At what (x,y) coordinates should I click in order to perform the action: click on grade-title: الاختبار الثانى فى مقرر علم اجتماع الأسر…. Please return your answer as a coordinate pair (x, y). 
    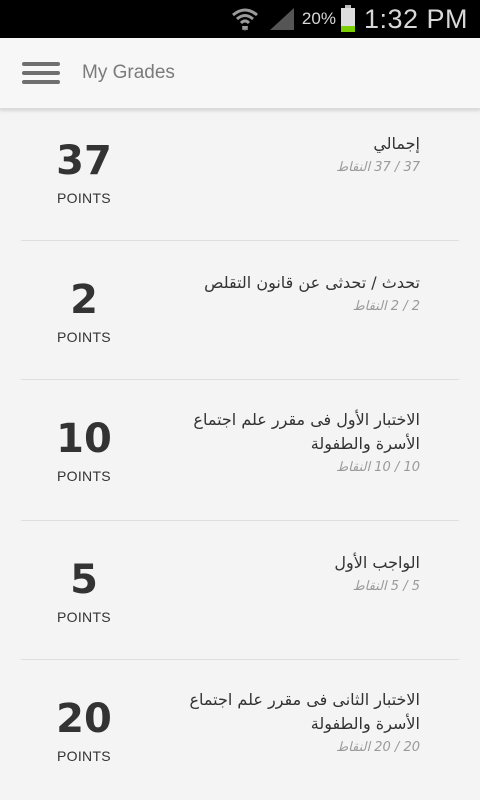
    Looking at the image, I should click on (305, 711).